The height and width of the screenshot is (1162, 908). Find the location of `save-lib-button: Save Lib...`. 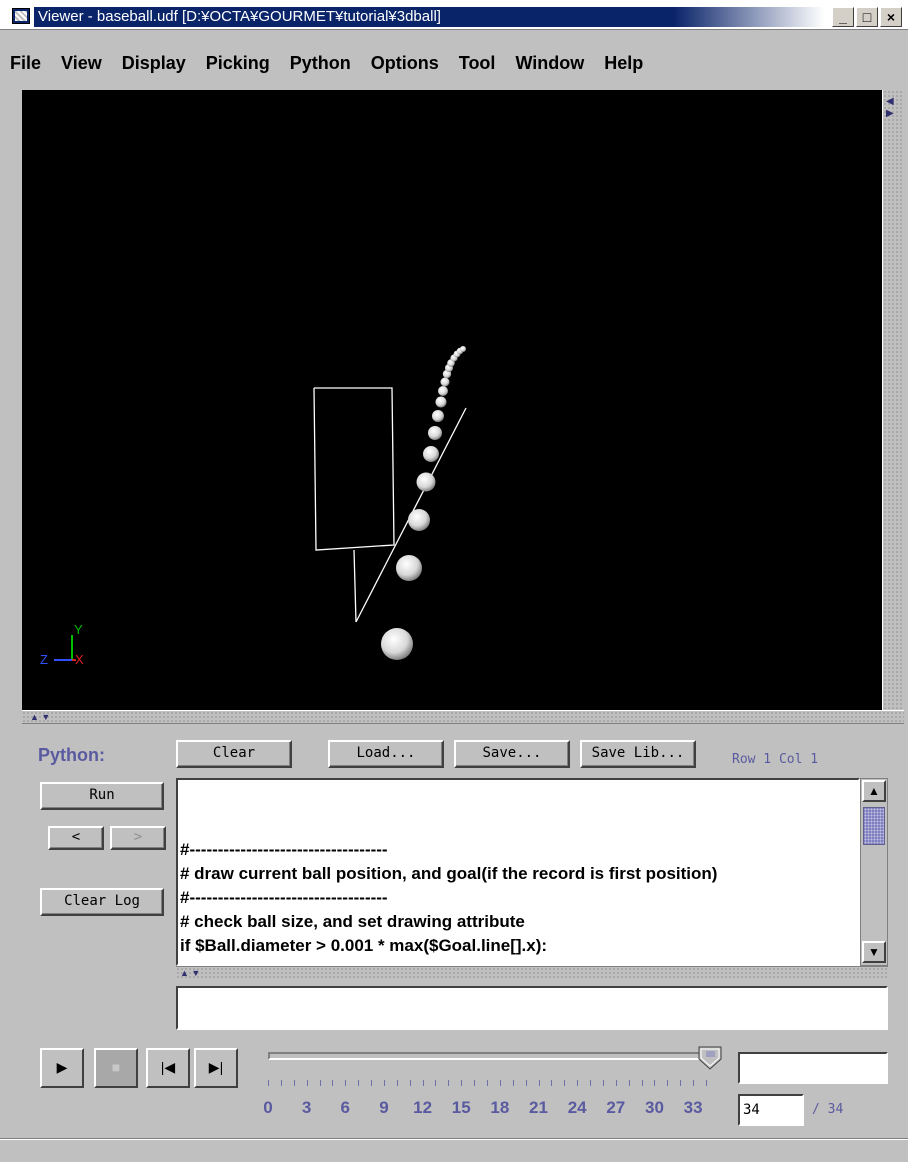

save-lib-button: Save Lib... is located at coordinates (638, 754).